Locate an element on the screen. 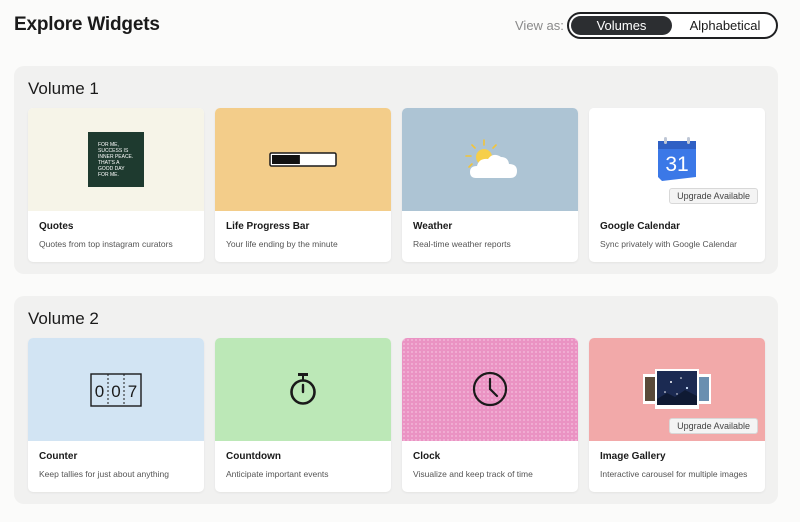  widget-name: Countdown is located at coordinates (253, 456).